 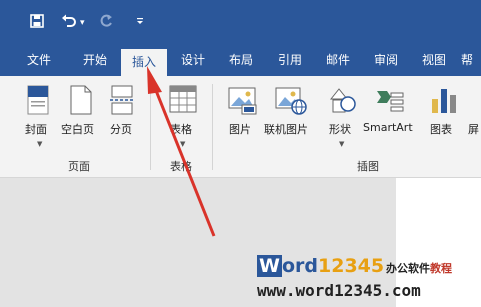 I want to click on table-icon, so click(x=183, y=101).